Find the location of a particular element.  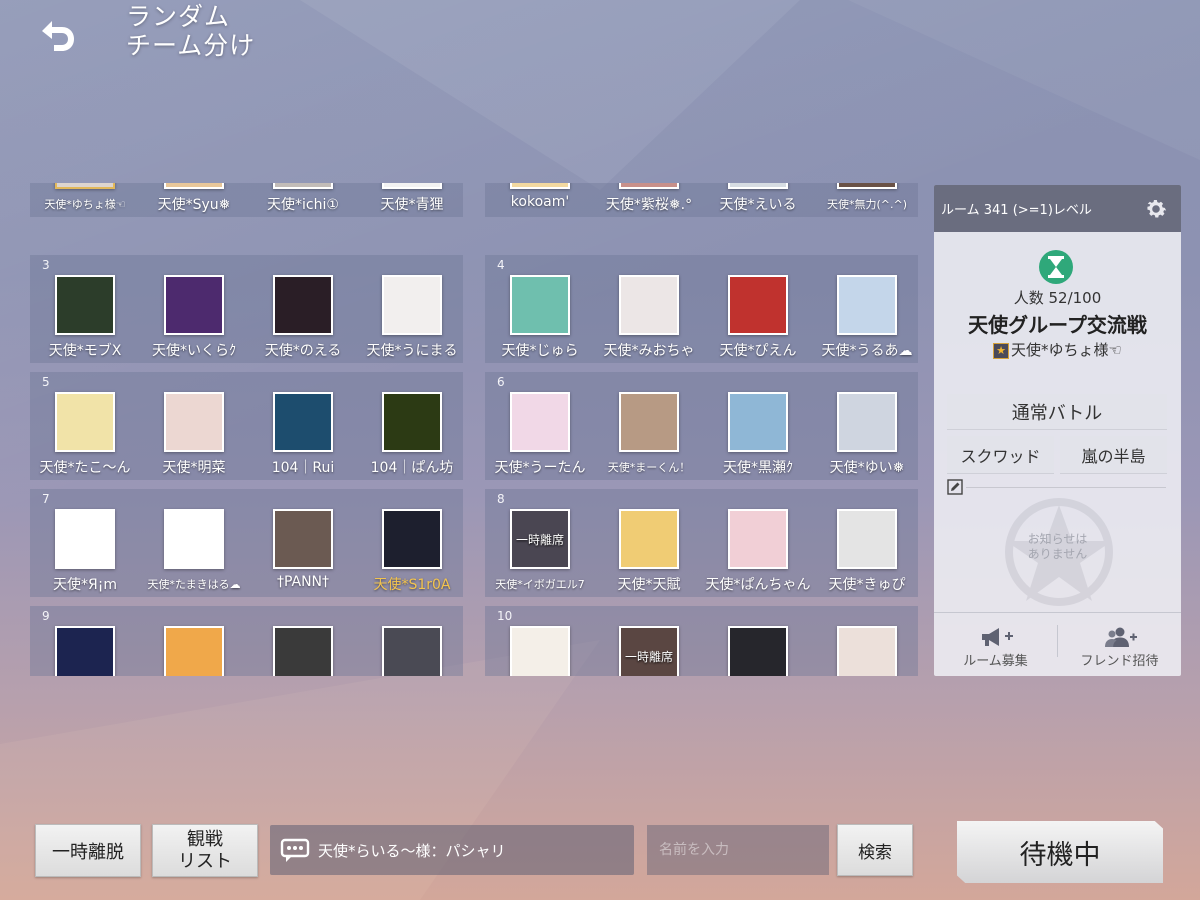

team-member: 天使*うーたん is located at coordinates (540, 434).